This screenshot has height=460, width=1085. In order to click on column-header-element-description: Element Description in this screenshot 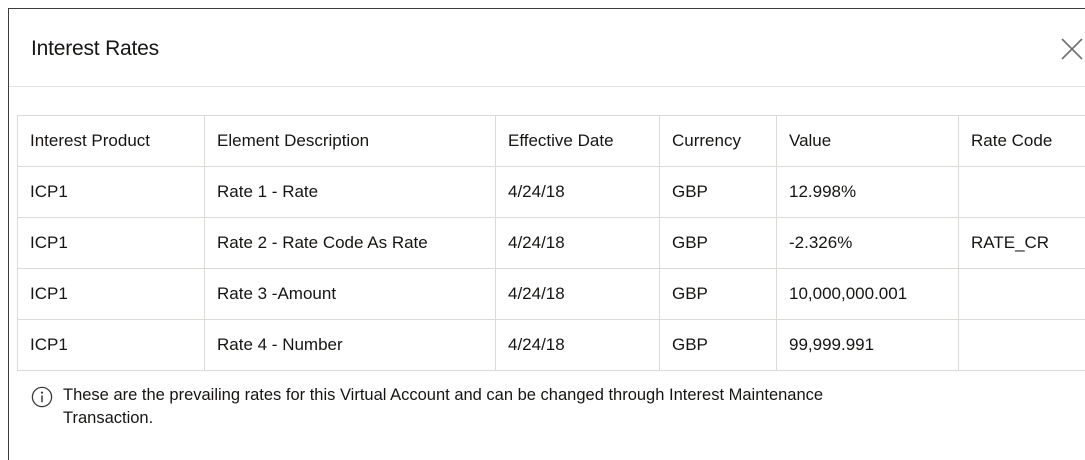, I will do `click(350, 141)`.